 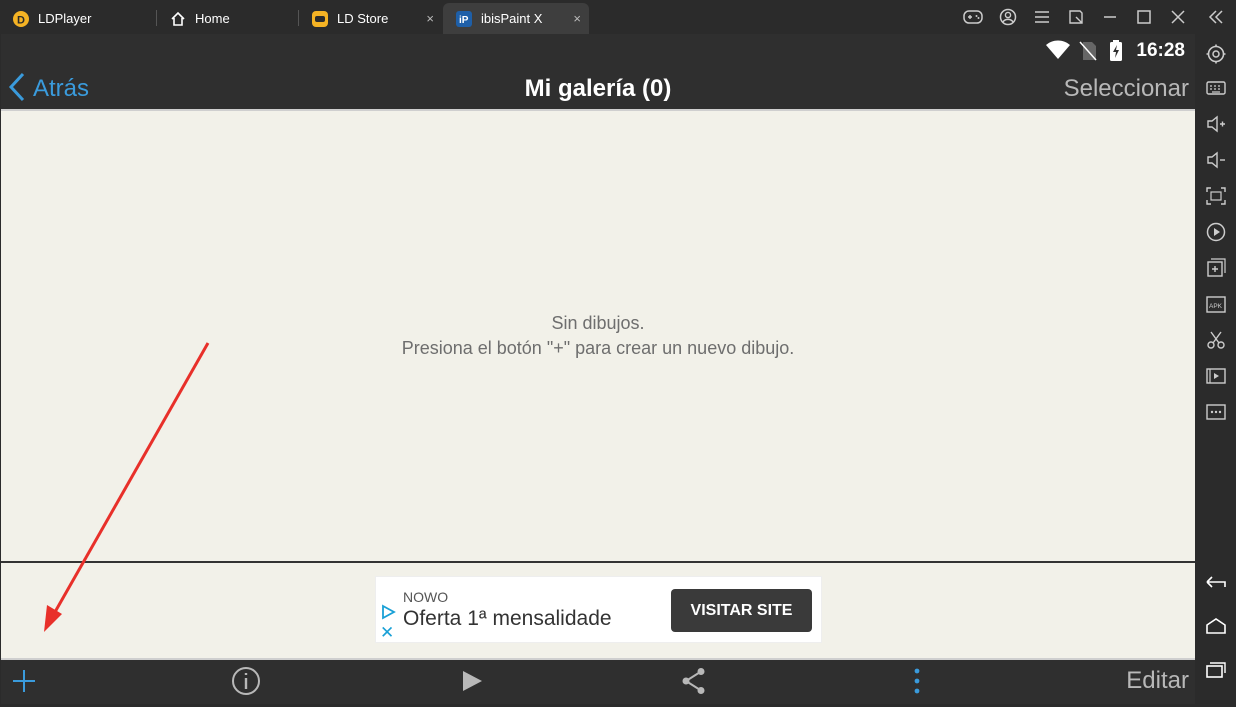 I want to click on play-button, so click(x=472, y=683).